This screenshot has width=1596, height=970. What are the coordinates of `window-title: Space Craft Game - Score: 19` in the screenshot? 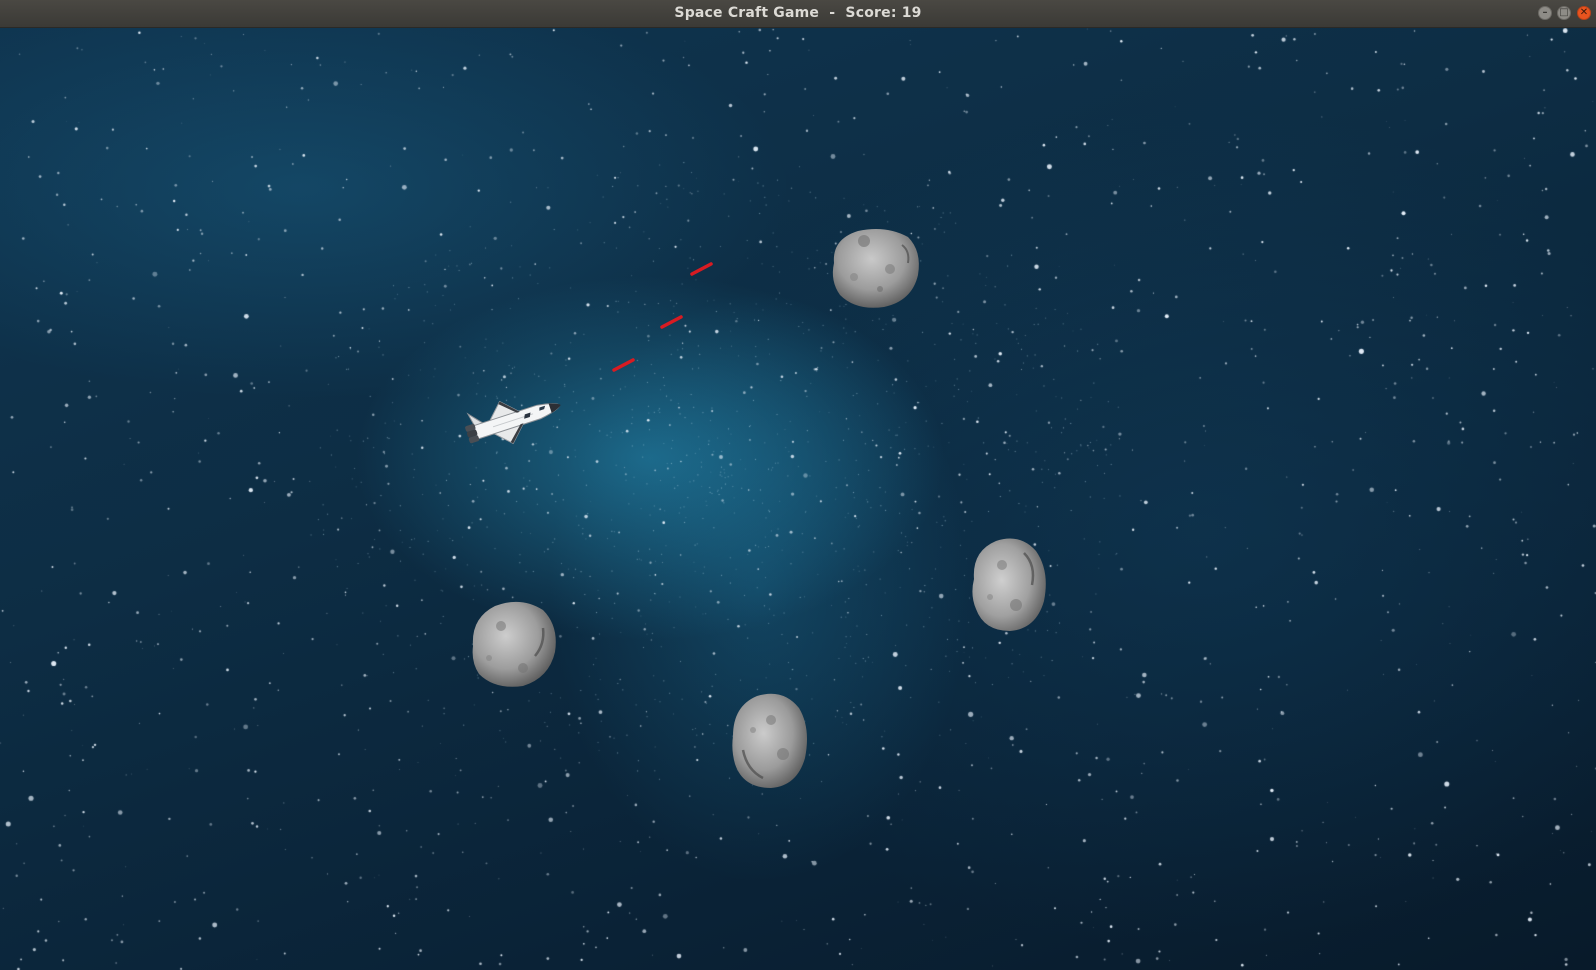 It's located at (798, 13).